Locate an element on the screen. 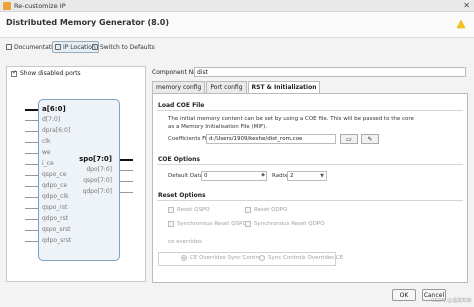  refresh-icon is located at coordinates (95, 47).